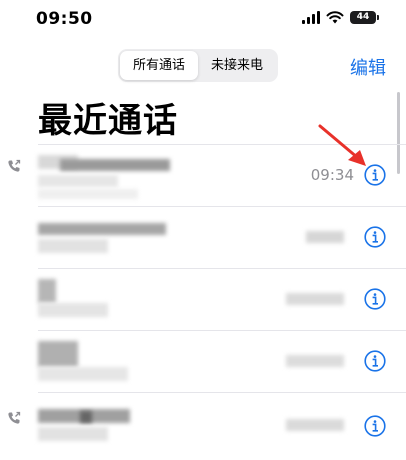 The height and width of the screenshot is (460, 406). I want to click on status-time: 09:50, so click(64, 19).